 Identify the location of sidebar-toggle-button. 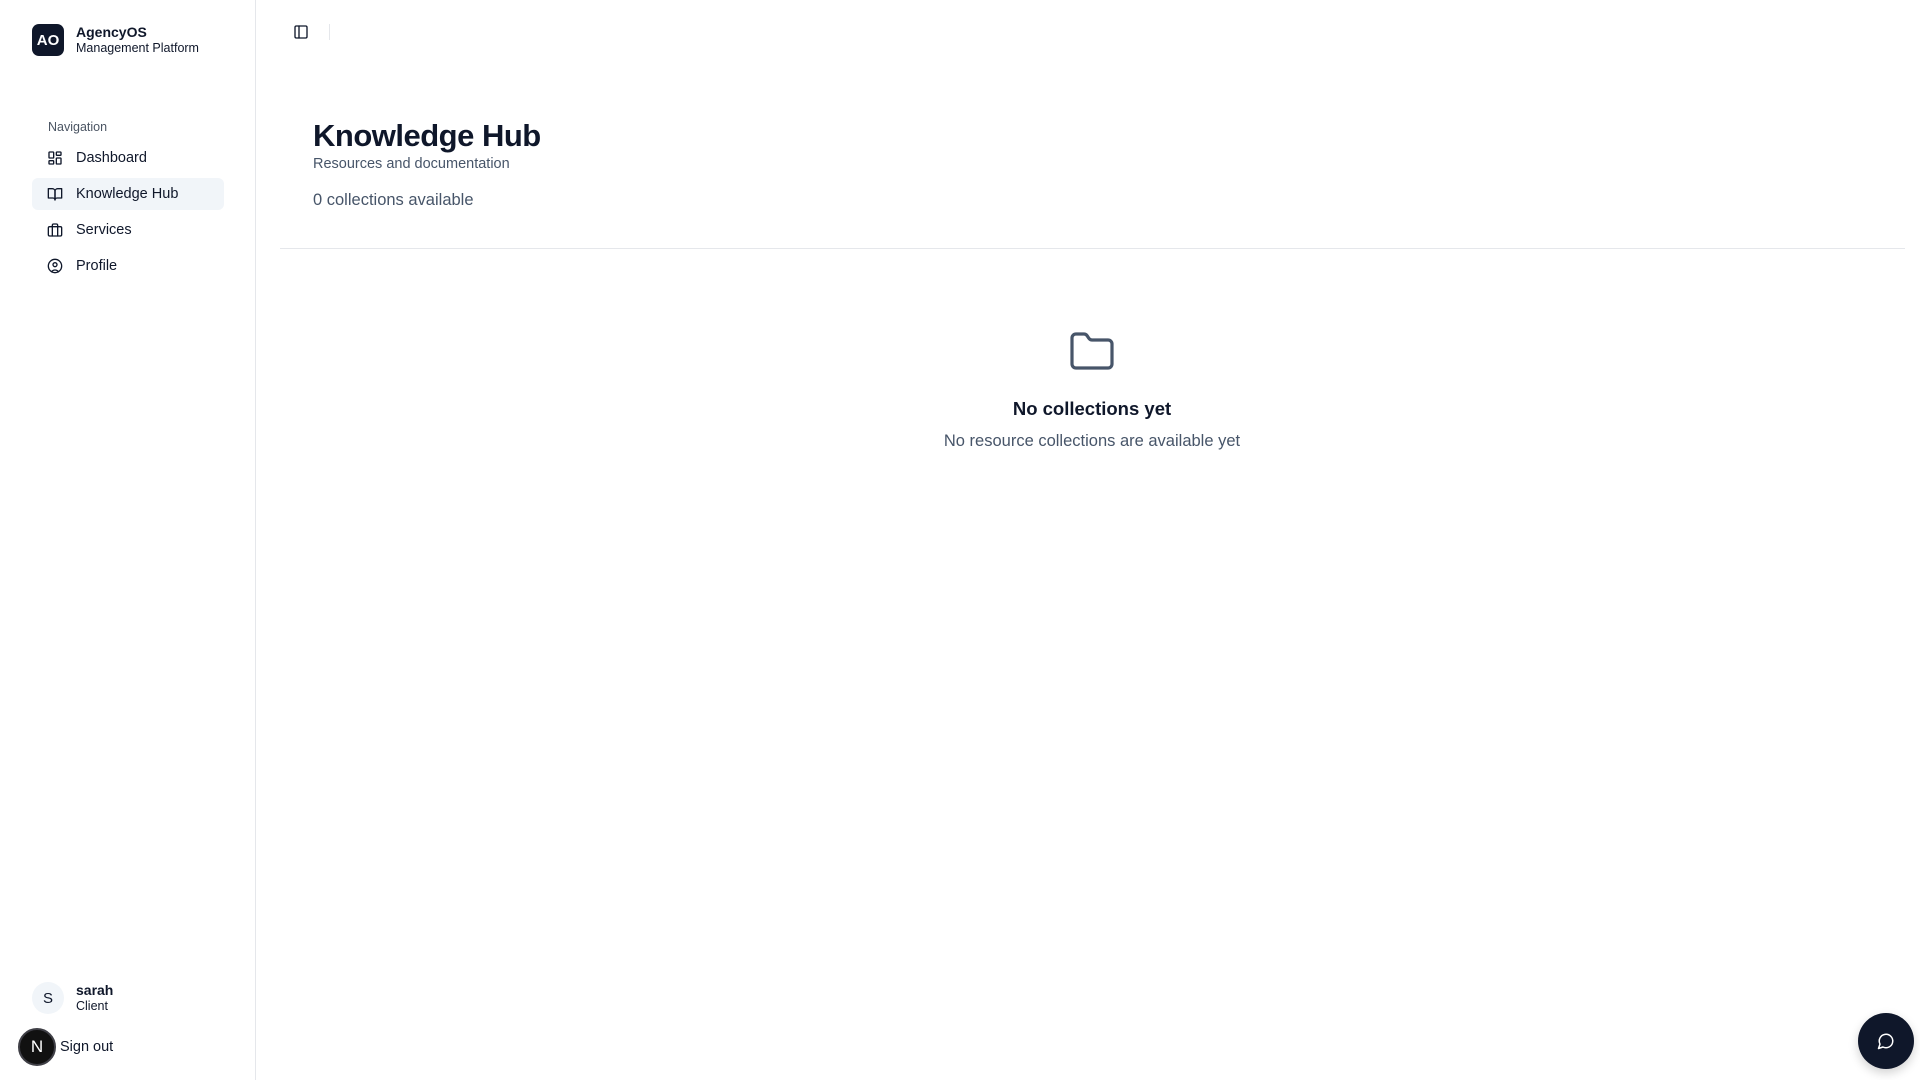
(301, 32).